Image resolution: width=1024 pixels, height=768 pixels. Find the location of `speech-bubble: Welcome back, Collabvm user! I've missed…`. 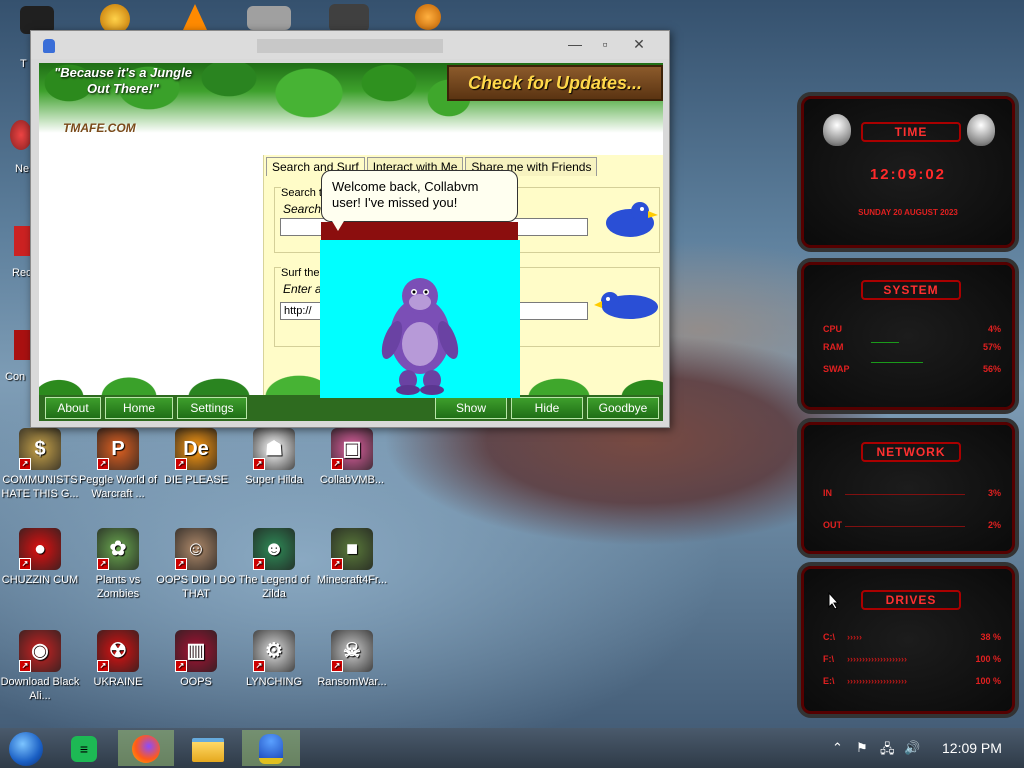

speech-bubble: Welcome back, Collabvm user! I've missed… is located at coordinates (419, 200).